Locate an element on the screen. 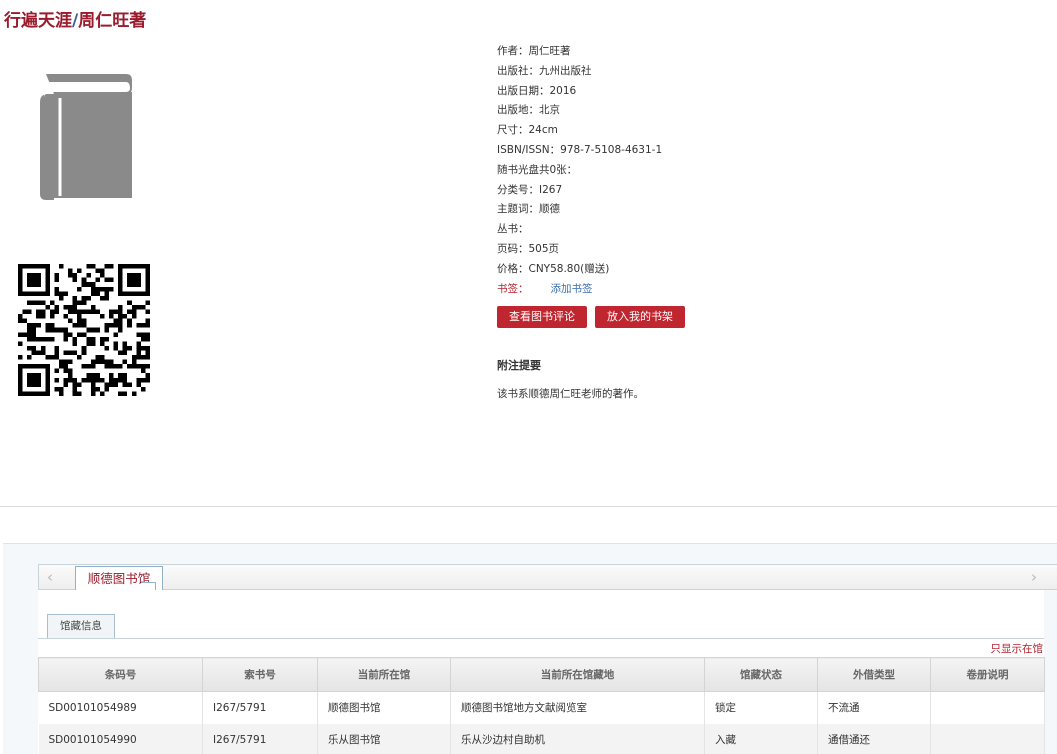 This screenshot has height=754, width=1057. detail-row: 主题词：顺德 is located at coordinates (579, 210).